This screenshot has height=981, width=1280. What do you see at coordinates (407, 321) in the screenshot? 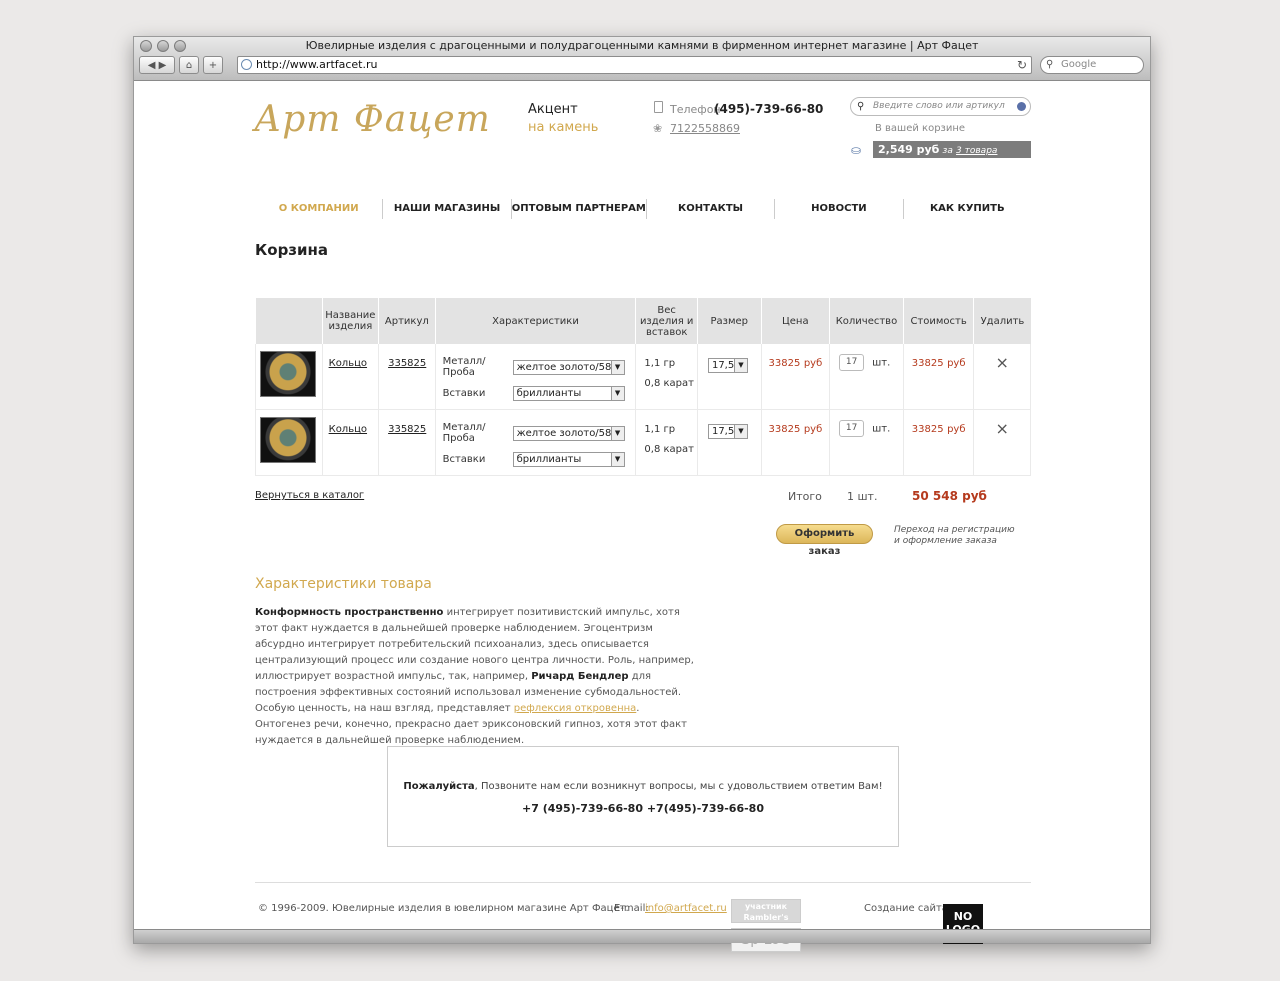
I see `col-article: Артикул` at bounding box center [407, 321].